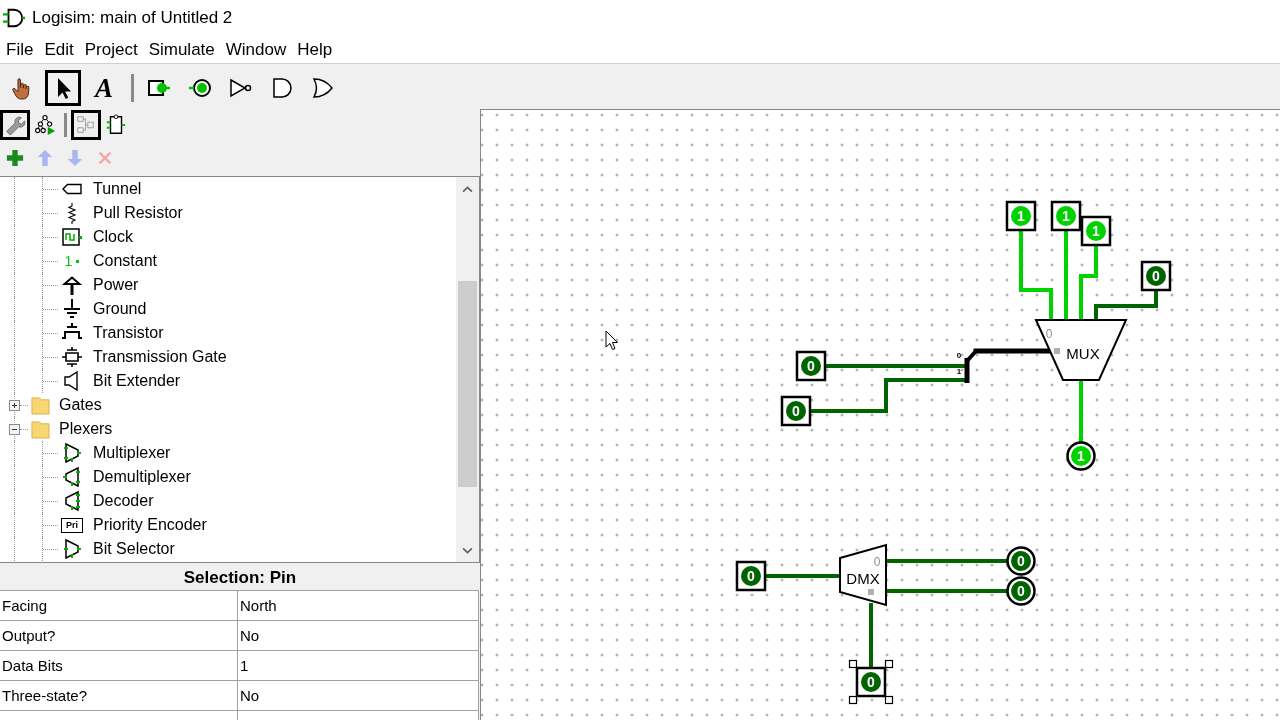 The height and width of the screenshot is (720, 1280). What do you see at coordinates (72, 309) in the screenshot?
I see `ground-icon` at bounding box center [72, 309].